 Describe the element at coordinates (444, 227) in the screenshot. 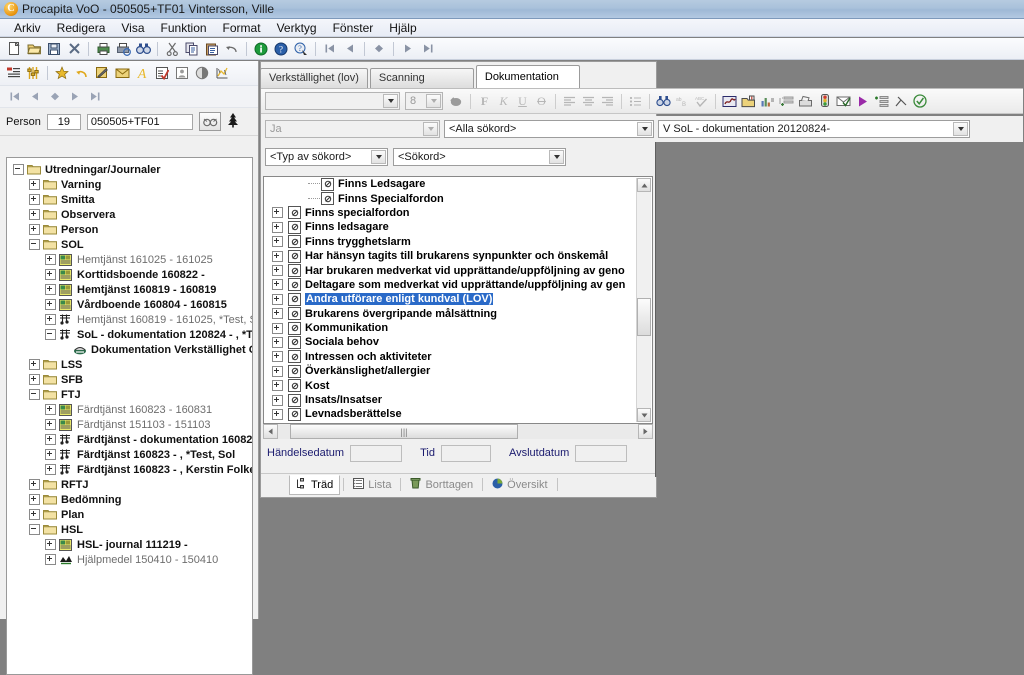

I see `keyword-tree-item: Finns ledsagare` at that location.